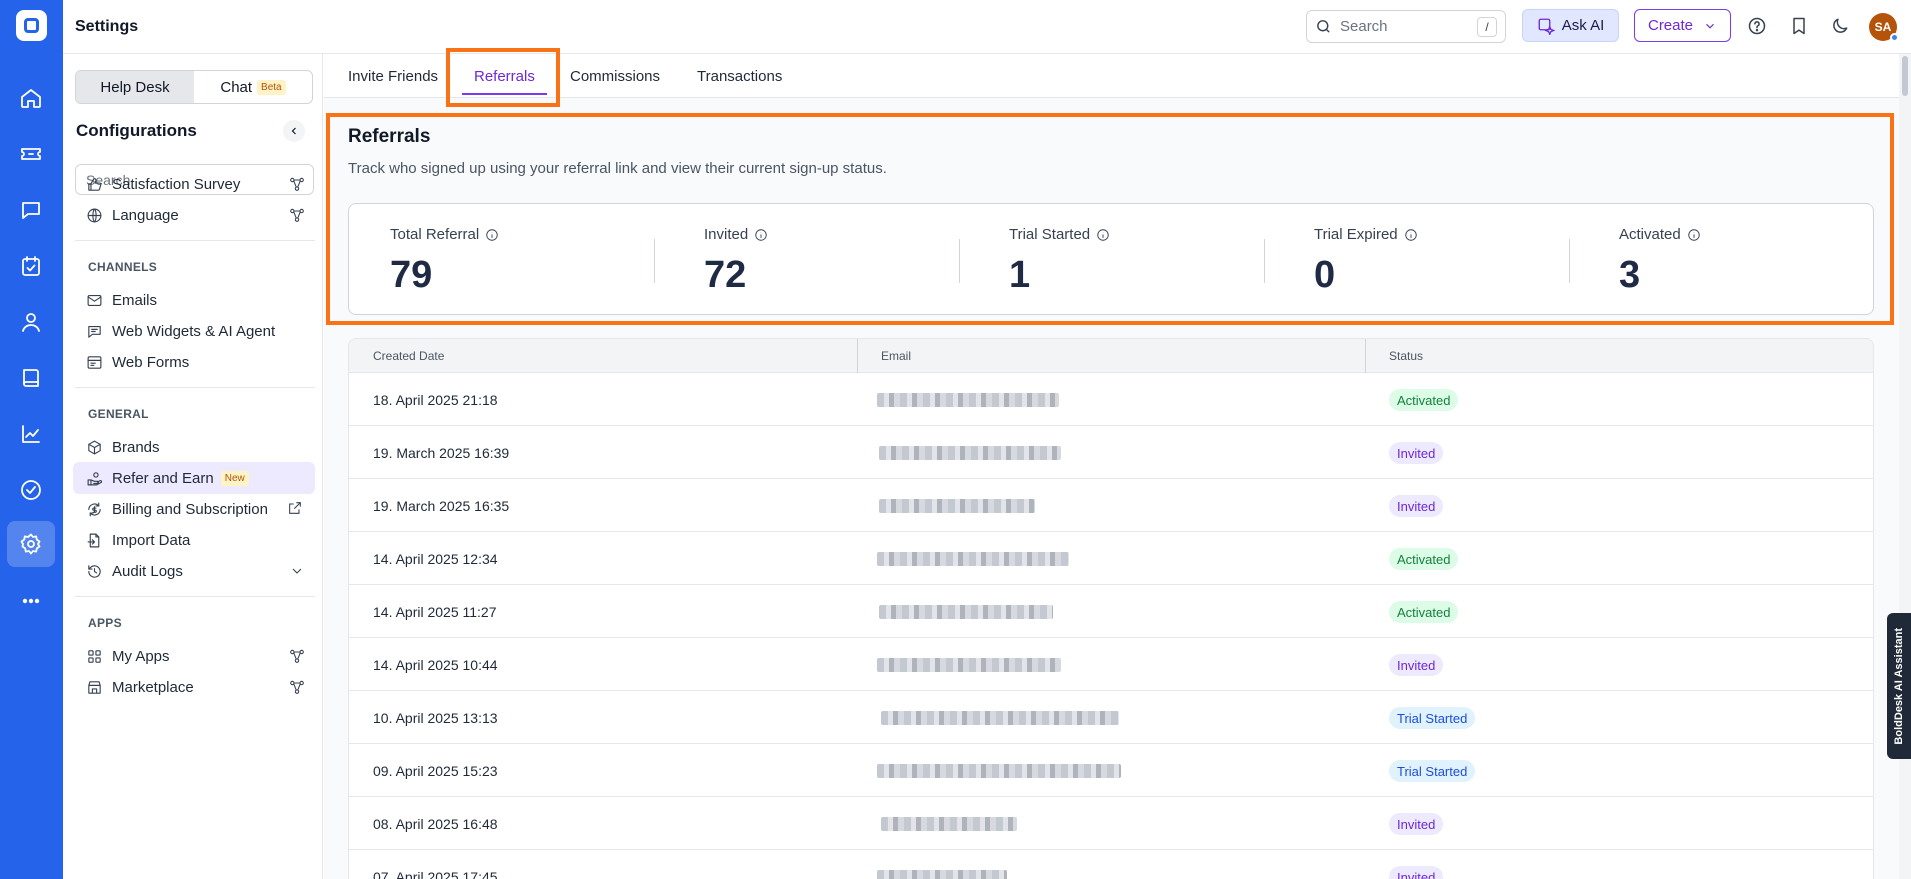  Describe the element at coordinates (1111, 356) in the screenshot. I see `table-header: Created Date Email Status` at that location.